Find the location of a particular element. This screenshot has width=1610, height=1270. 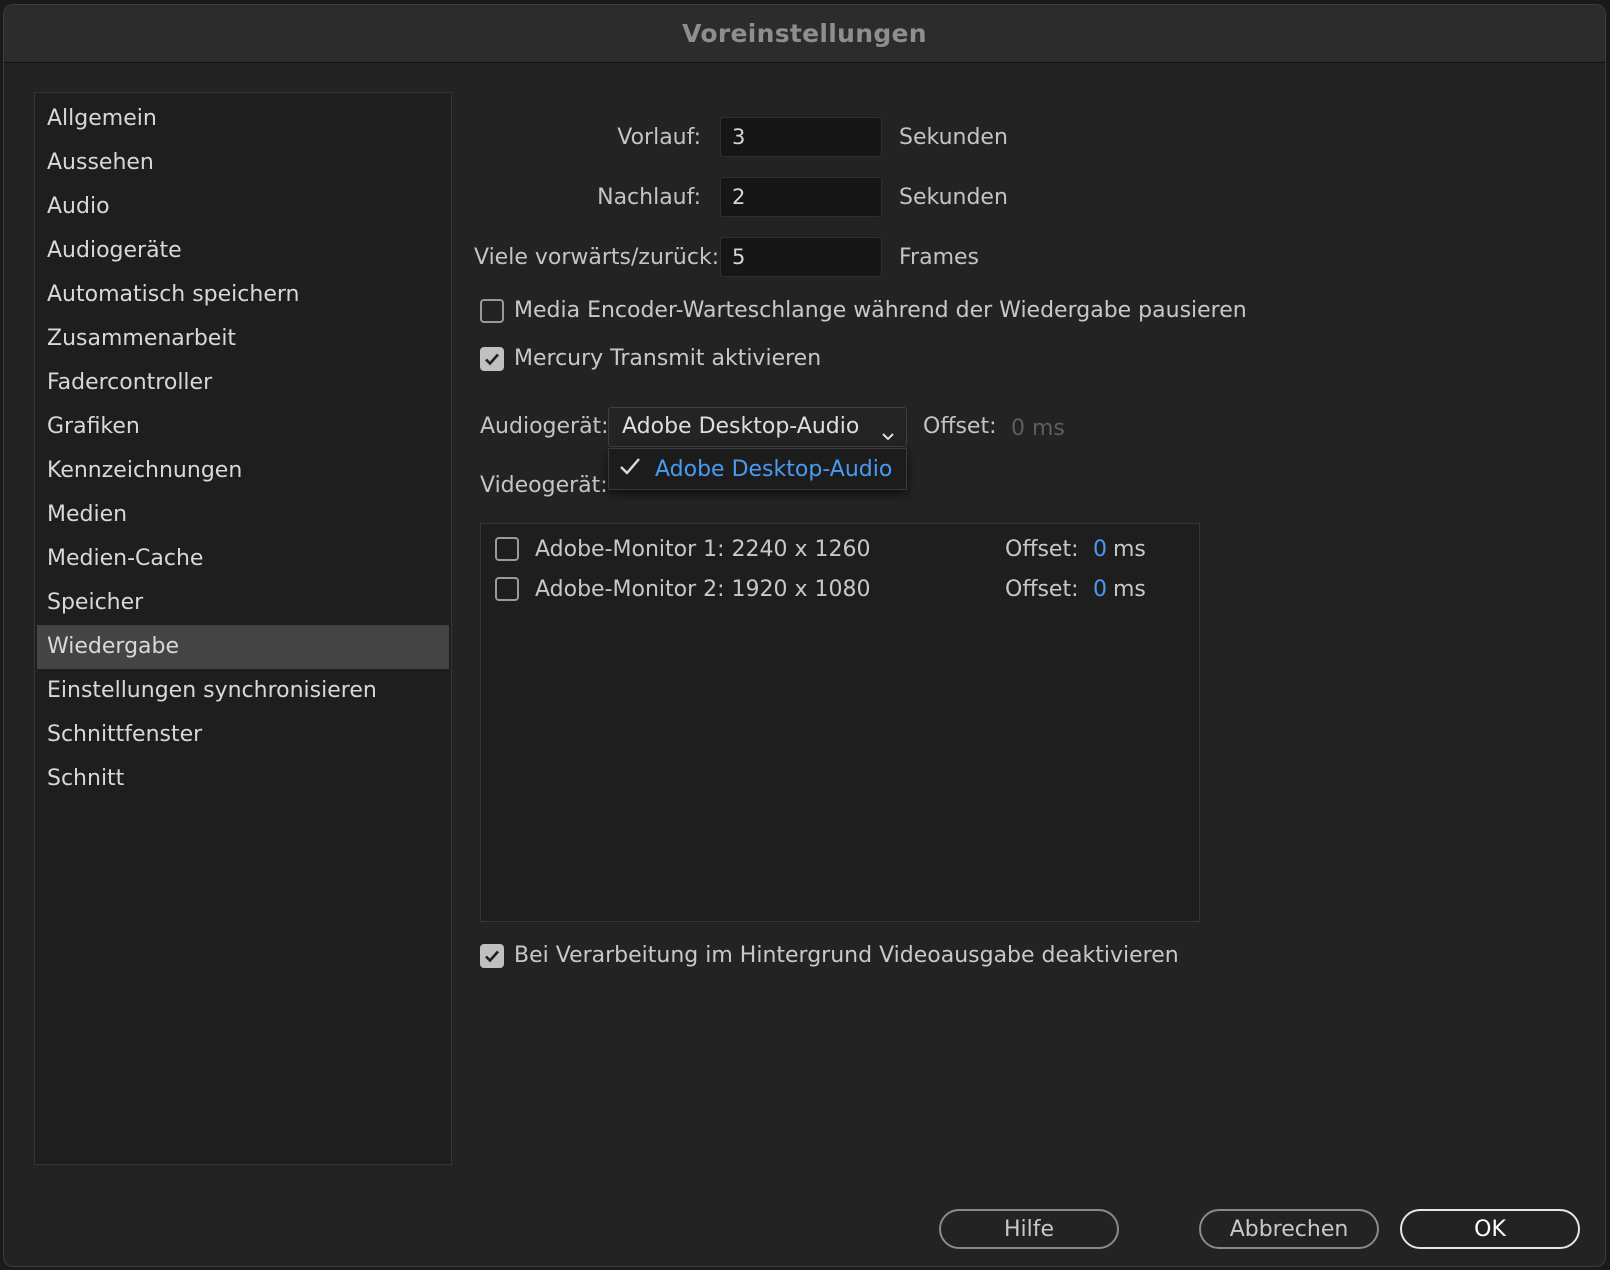

sidebar-item-zusammenarbeit: Zusammenarbeit is located at coordinates (243, 339).